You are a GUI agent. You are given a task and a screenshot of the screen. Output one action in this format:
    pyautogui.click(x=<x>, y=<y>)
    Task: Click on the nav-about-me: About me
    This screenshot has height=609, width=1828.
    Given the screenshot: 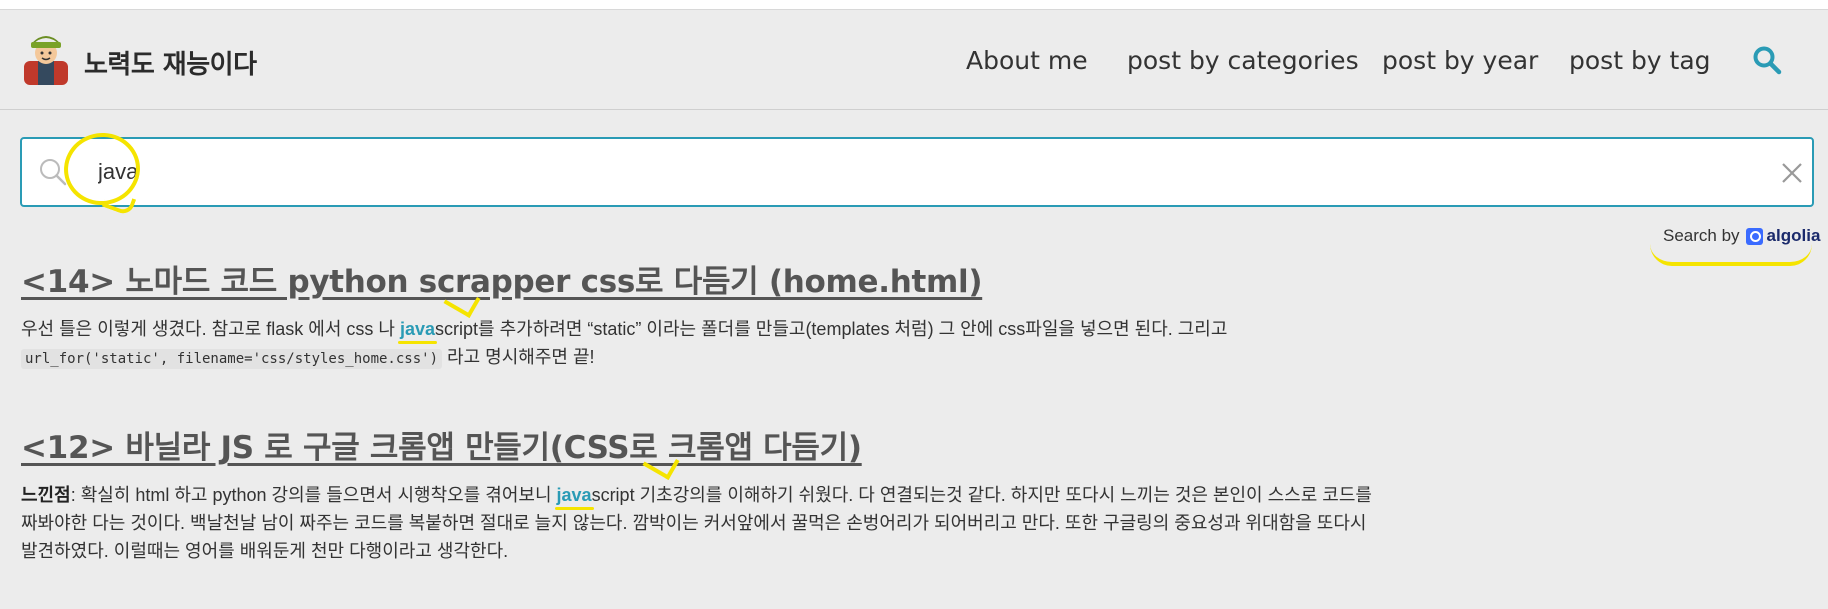 What is the action you would take?
    pyautogui.click(x=1027, y=60)
    